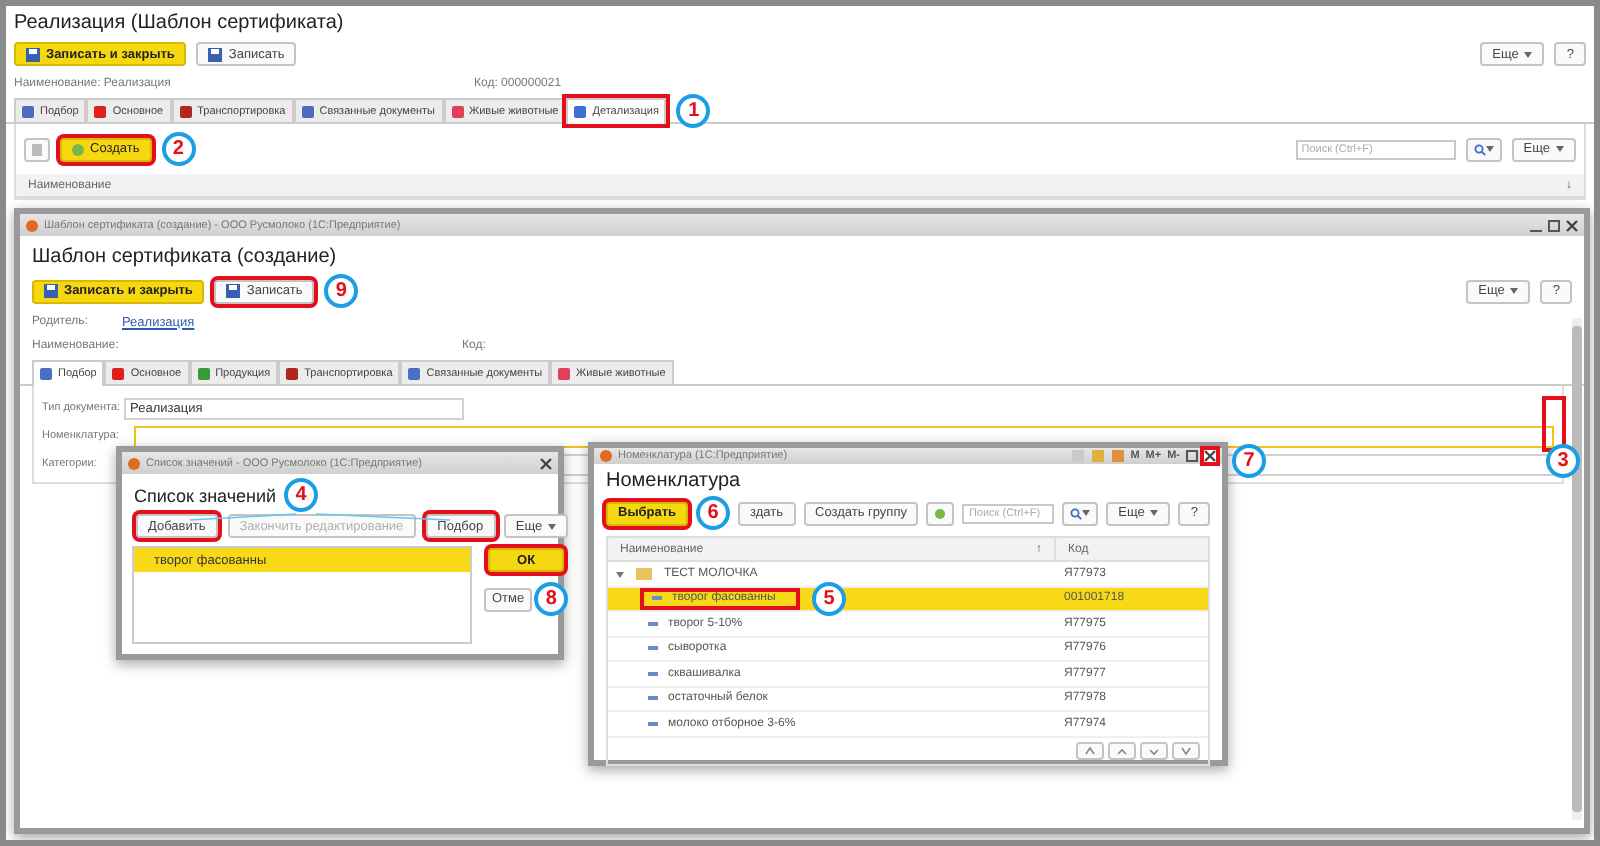 The width and height of the screenshot is (1600, 846). I want to click on refresh-icon, so click(940, 513).